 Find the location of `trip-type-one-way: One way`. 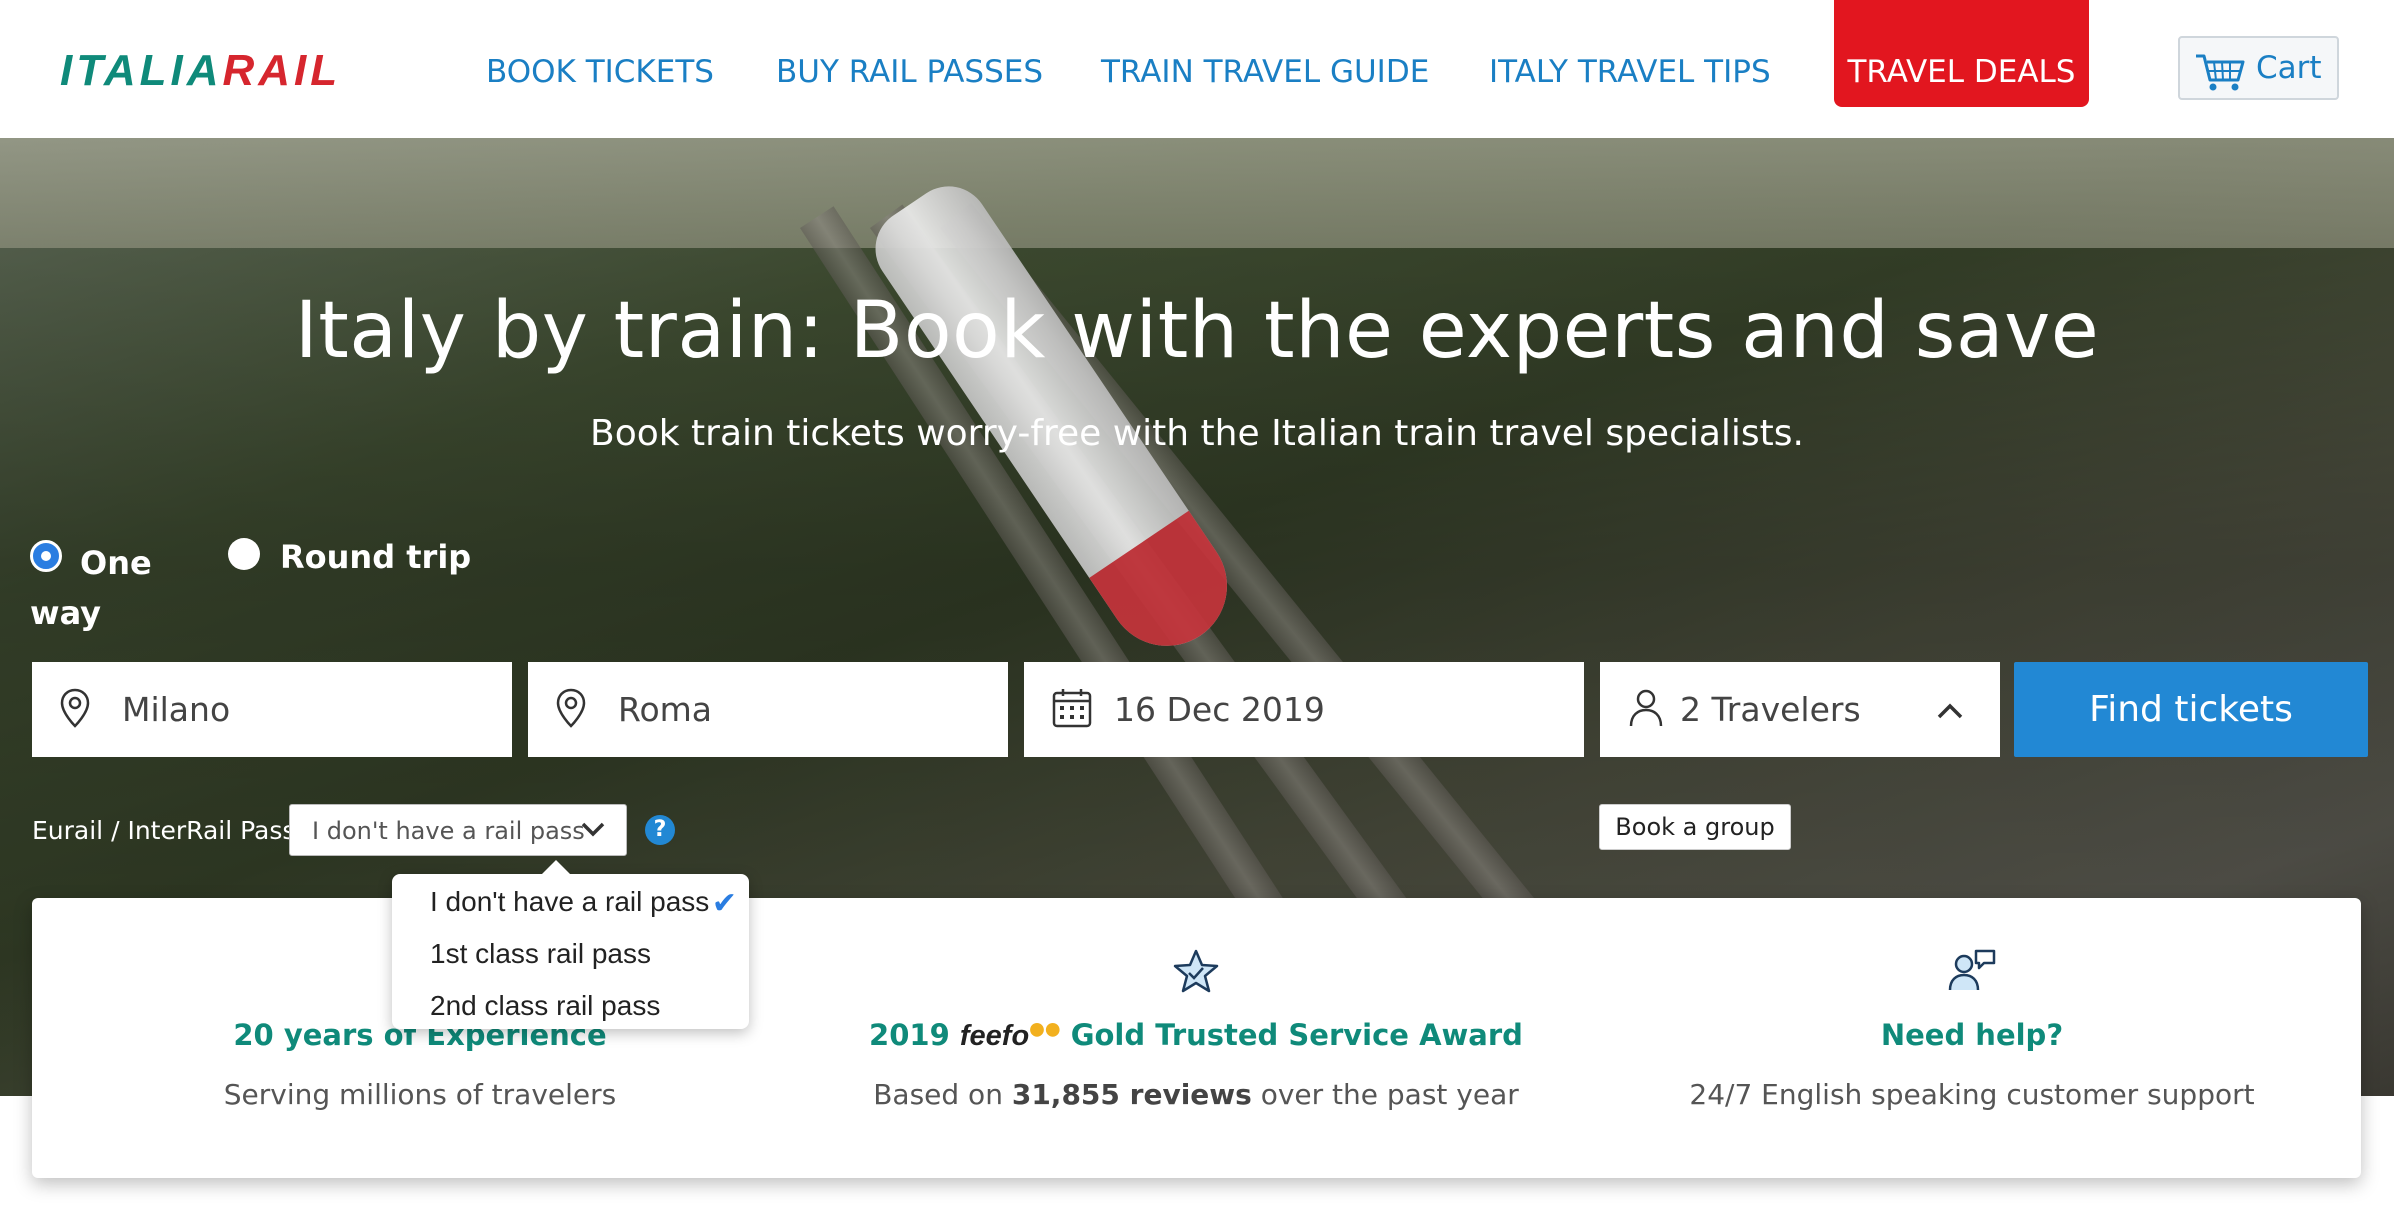

trip-type-one-way: One way is located at coordinates (100, 585).